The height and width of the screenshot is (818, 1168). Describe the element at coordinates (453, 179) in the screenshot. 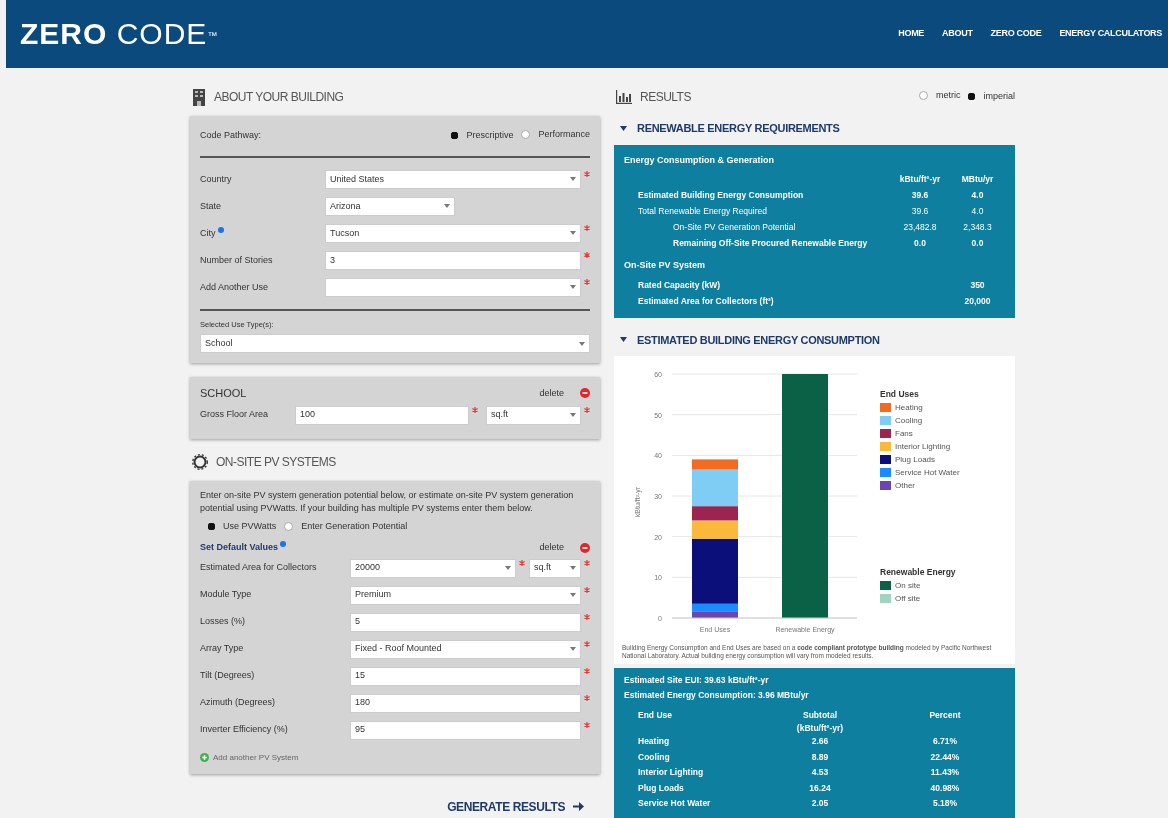

I see `dropdown: United States` at that location.